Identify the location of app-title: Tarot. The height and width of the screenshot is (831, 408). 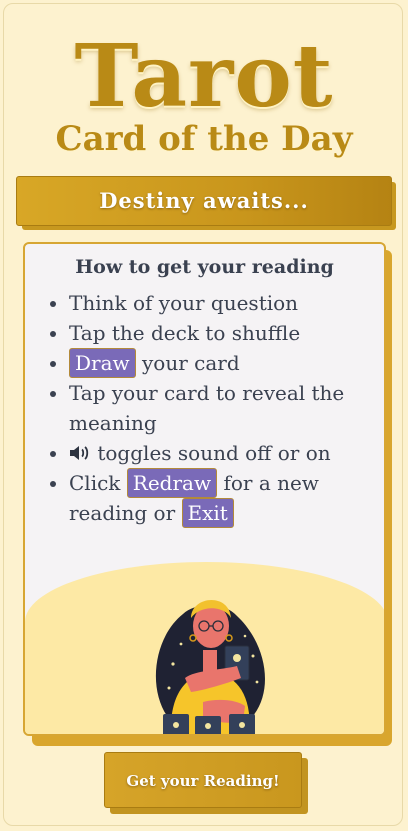
(204, 76).